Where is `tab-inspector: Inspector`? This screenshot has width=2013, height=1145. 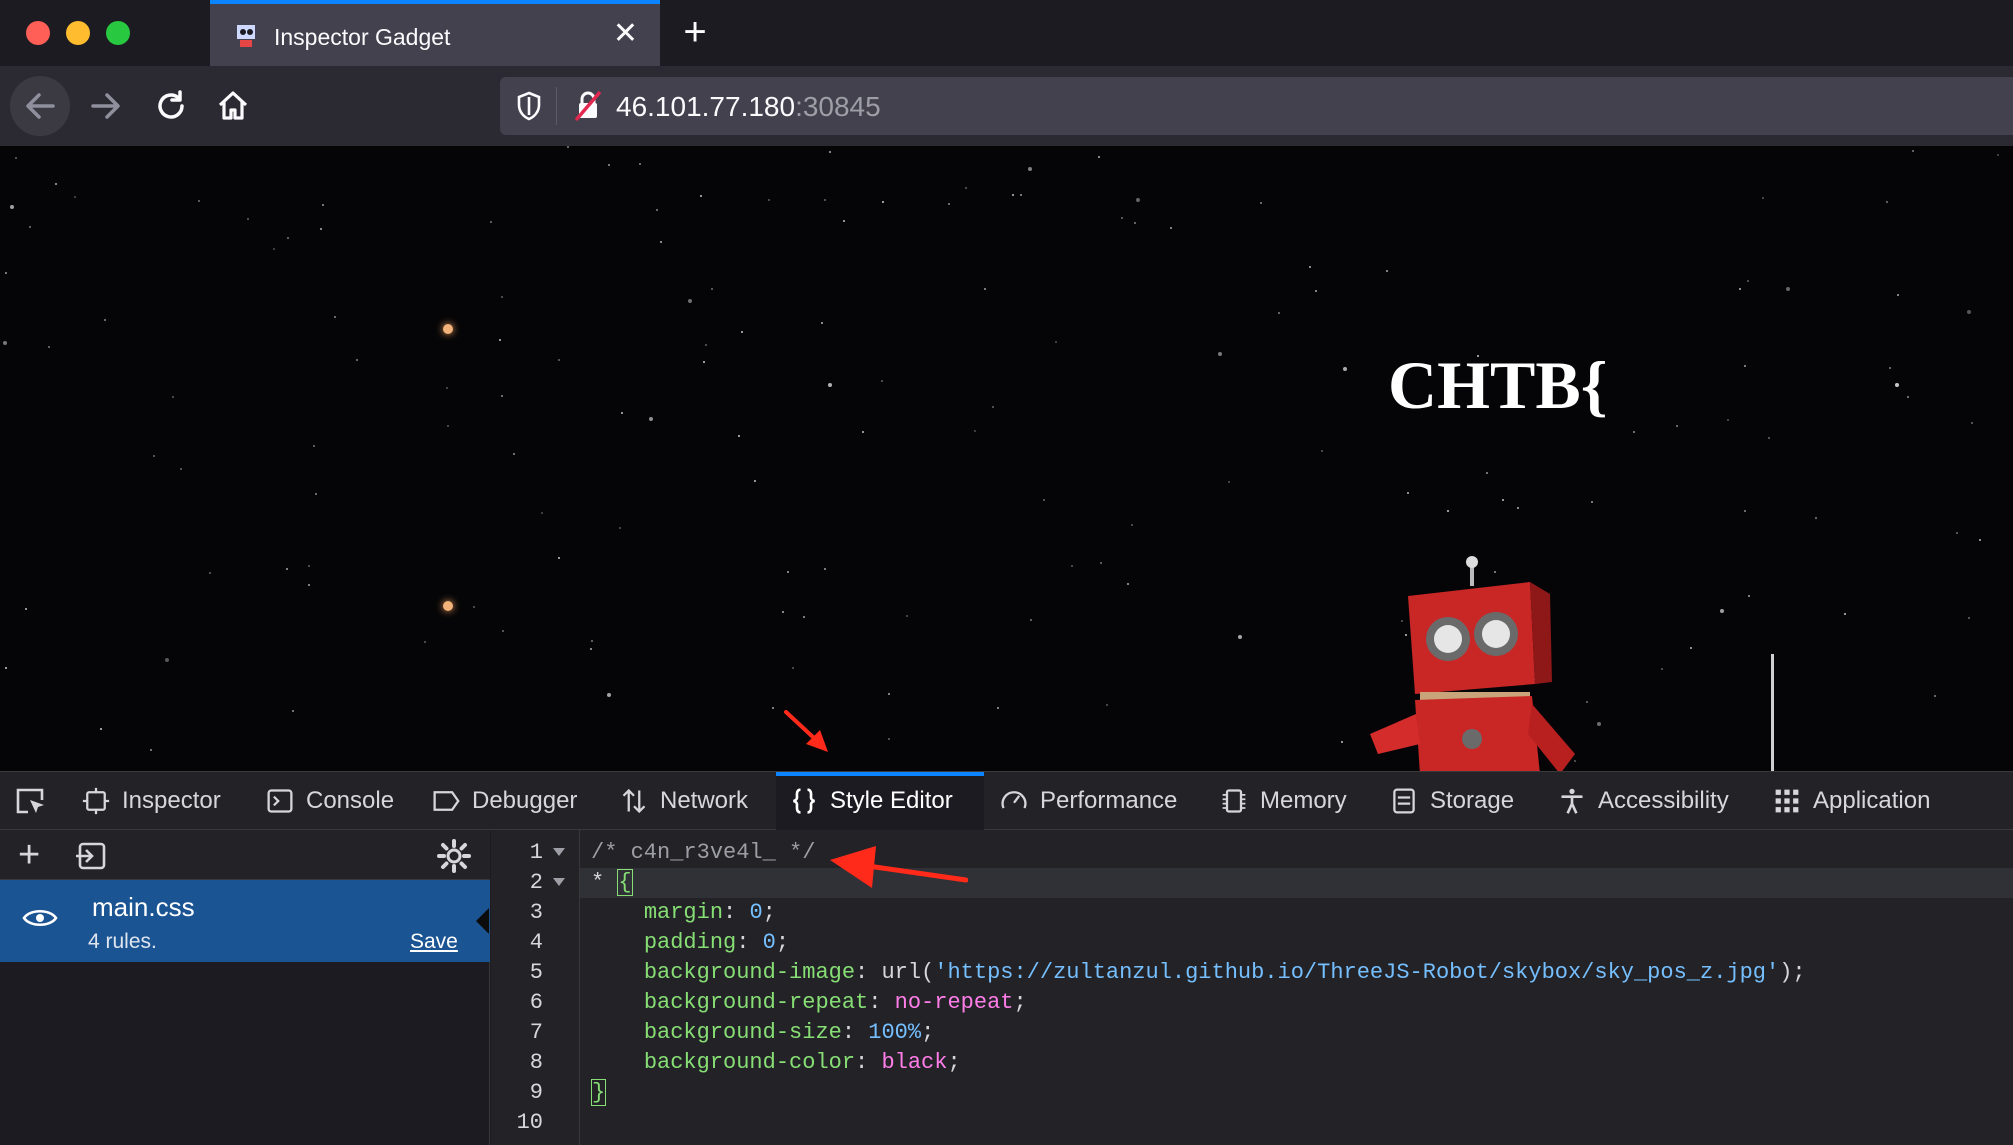
tab-inspector: Inspector is located at coordinates (162, 801).